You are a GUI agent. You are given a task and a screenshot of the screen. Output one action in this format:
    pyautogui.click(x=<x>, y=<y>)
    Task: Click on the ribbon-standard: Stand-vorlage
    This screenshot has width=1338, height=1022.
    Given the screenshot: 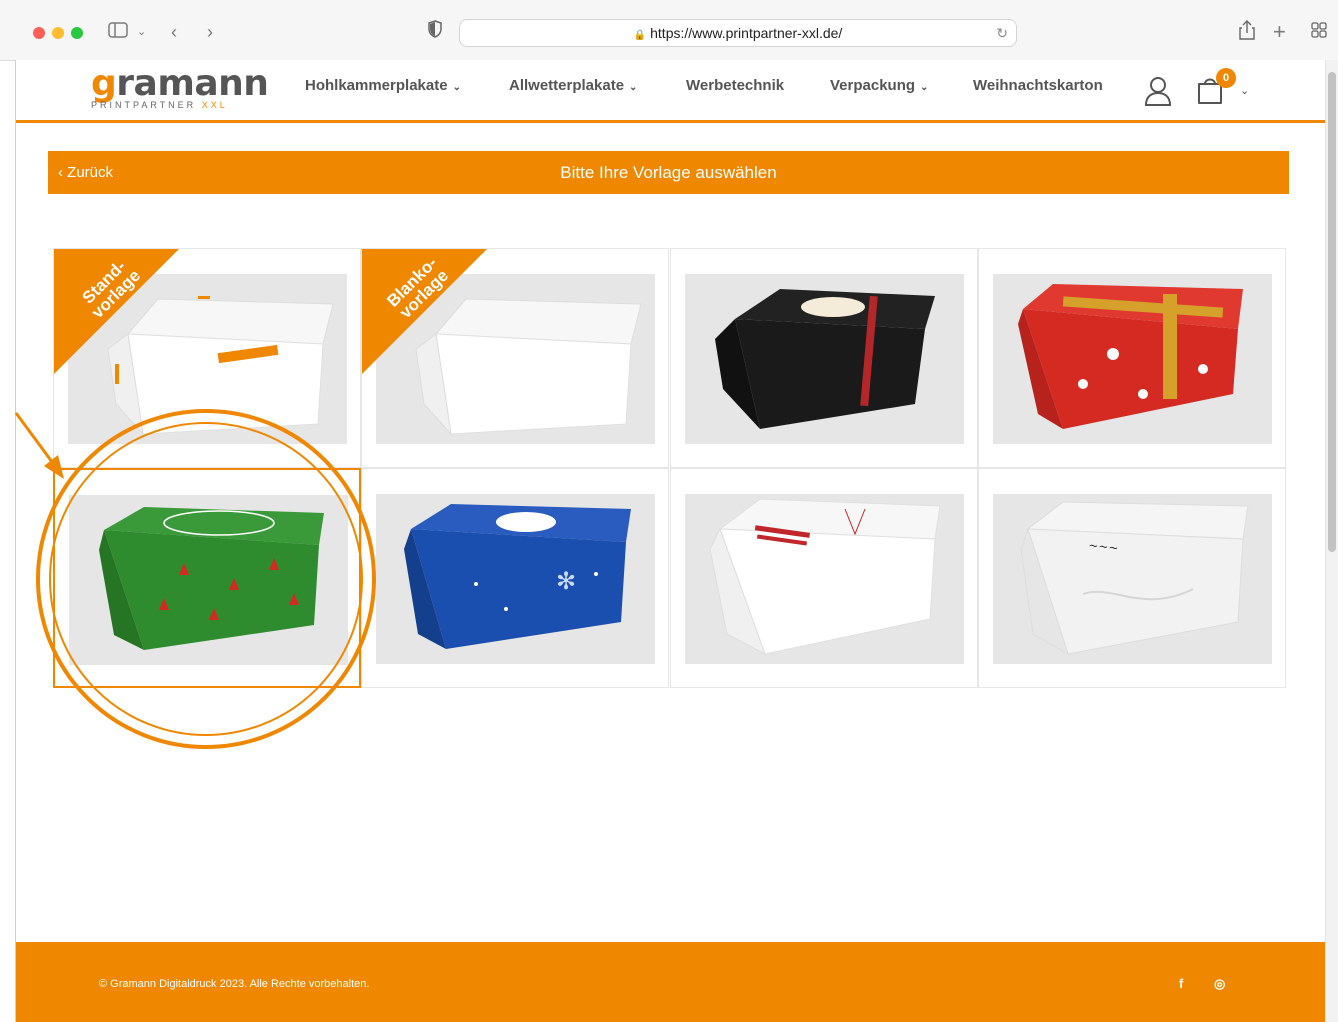 What is the action you would take?
    pyautogui.click(x=116, y=311)
    